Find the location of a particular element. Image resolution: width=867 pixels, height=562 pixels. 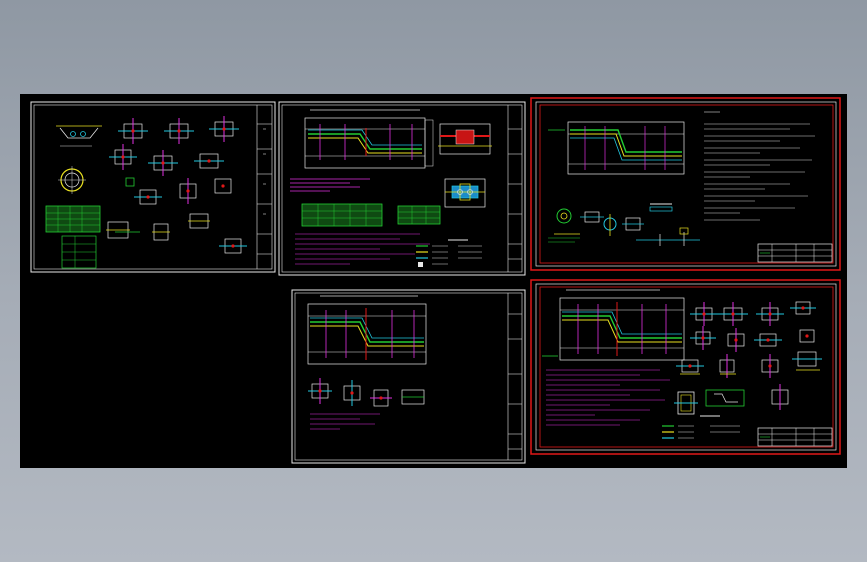

sheet-1-title-block is located at coordinates (264, 187).